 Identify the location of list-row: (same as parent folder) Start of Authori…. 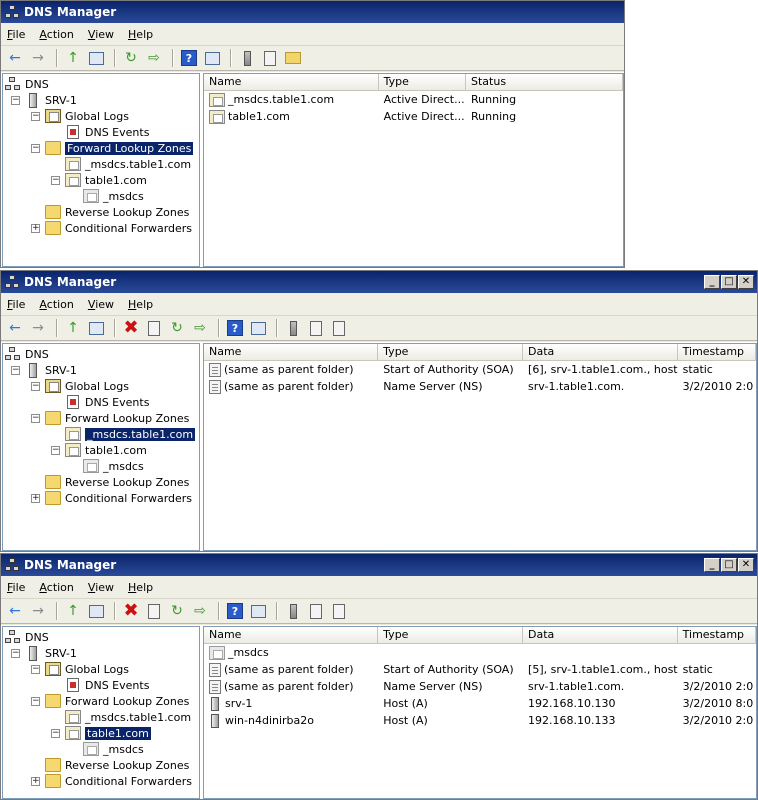
(480, 669).